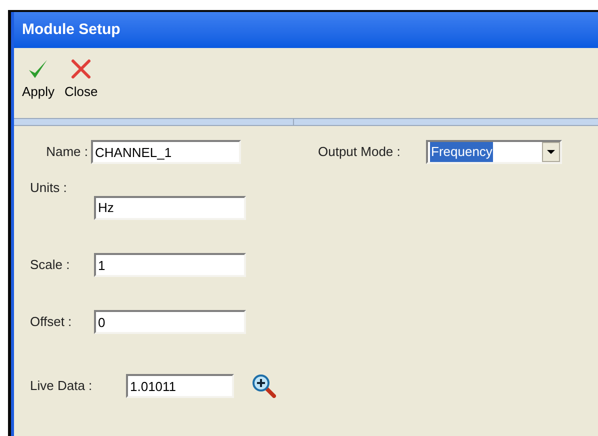 The width and height of the screenshot is (598, 436). What do you see at coordinates (170, 322) in the screenshot?
I see `text-field: 0` at bounding box center [170, 322].